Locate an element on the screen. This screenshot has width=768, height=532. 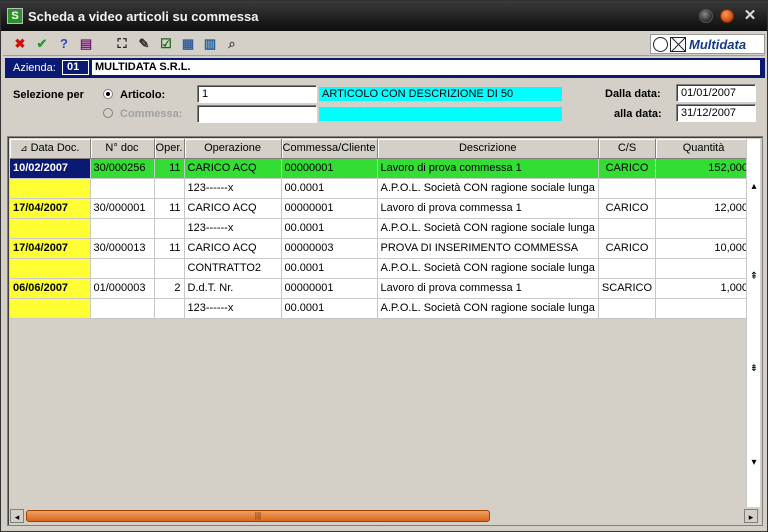
horizontal-scrollbar: ◂ ||| ▸ is located at coordinates (385, 516).